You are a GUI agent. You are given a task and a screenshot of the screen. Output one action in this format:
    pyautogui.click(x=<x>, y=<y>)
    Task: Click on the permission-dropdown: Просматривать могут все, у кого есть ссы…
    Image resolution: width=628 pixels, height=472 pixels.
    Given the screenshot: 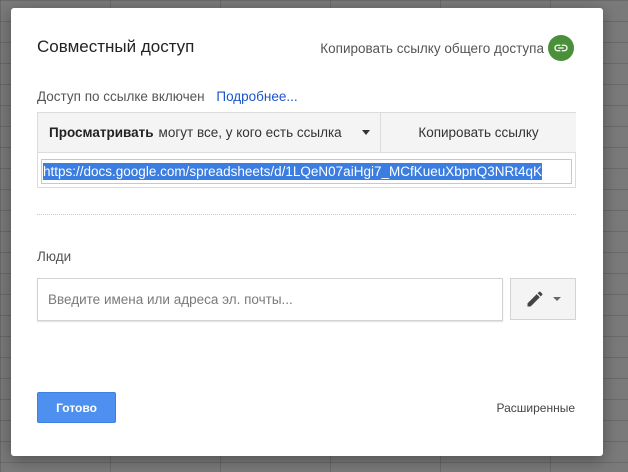 What is the action you would take?
    pyautogui.click(x=209, y=133)
    